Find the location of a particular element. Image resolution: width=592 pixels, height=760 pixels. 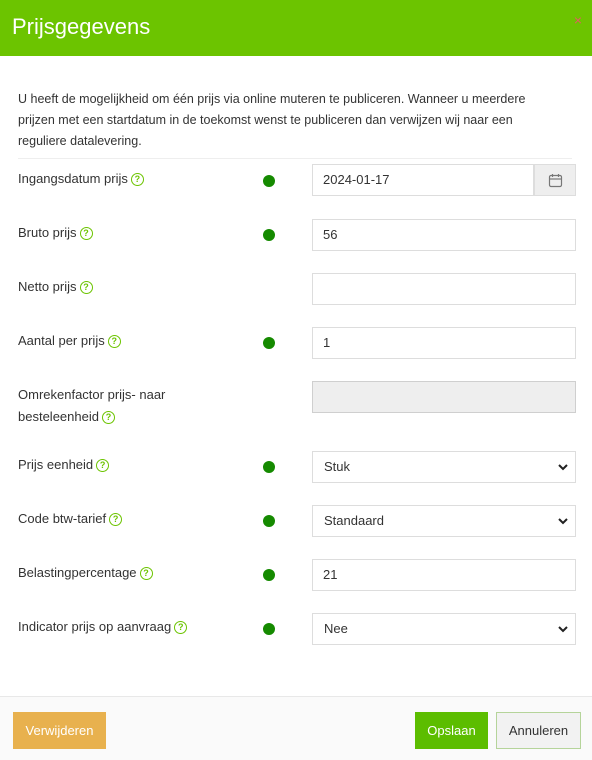

label-text: Aantal per prijs is located at coordinates (61, 340).